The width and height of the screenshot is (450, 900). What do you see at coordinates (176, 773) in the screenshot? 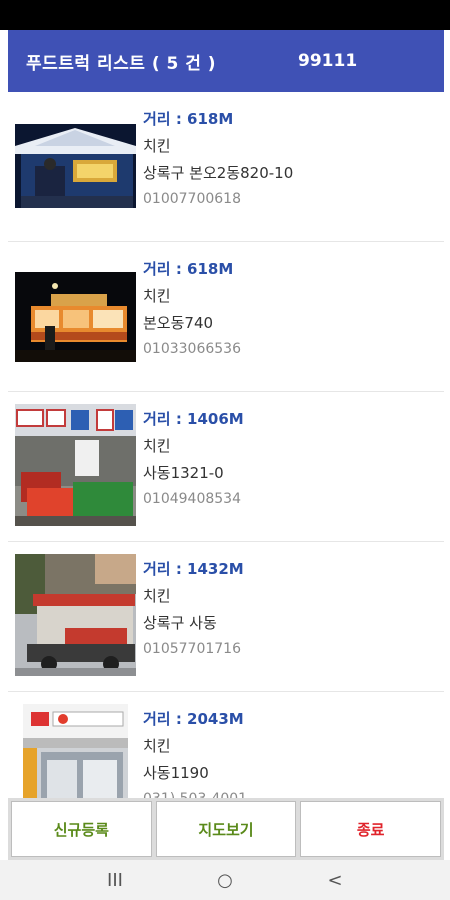
I see `address-label: 사동1190` at bounding box center [176, 773].